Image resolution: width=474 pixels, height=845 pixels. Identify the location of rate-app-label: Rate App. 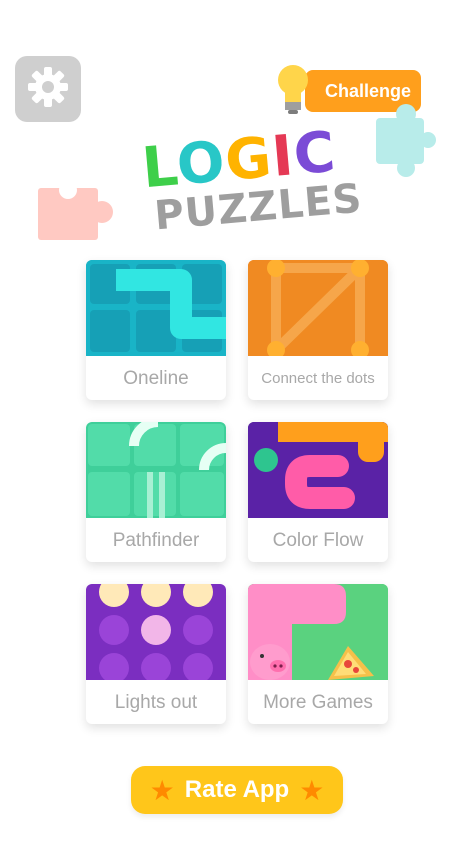
(237, 789).